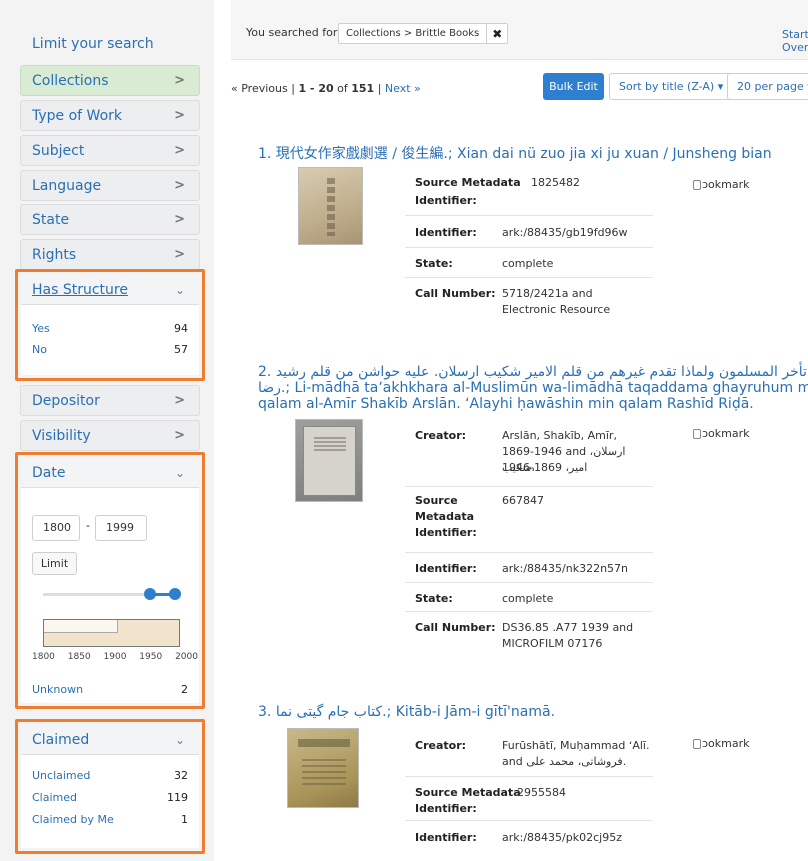 The width and height of the screenshot is (808, 861). I want to click on result-total: 151, so click(363, 88).